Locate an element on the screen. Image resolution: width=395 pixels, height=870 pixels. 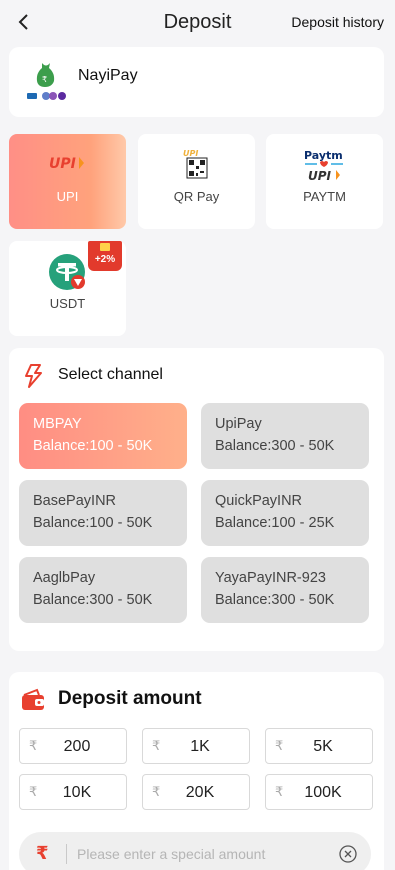
provider-name: NayiPay is located at coordinates (108, 75).